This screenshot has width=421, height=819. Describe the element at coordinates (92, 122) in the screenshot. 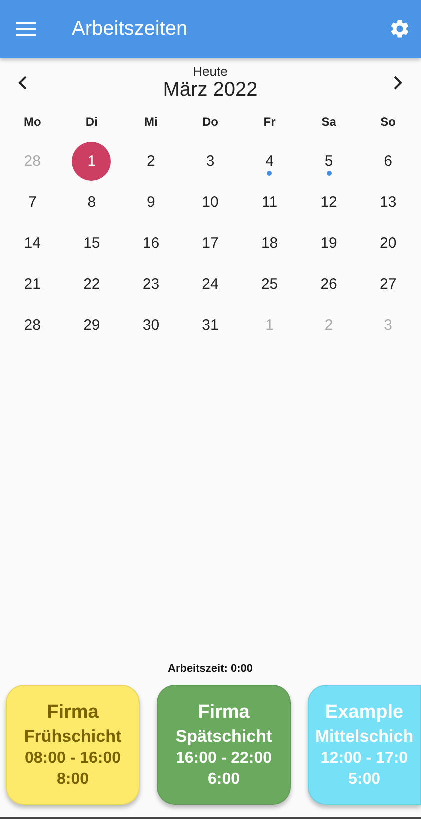

I see `weekday-label: Di` at that location.